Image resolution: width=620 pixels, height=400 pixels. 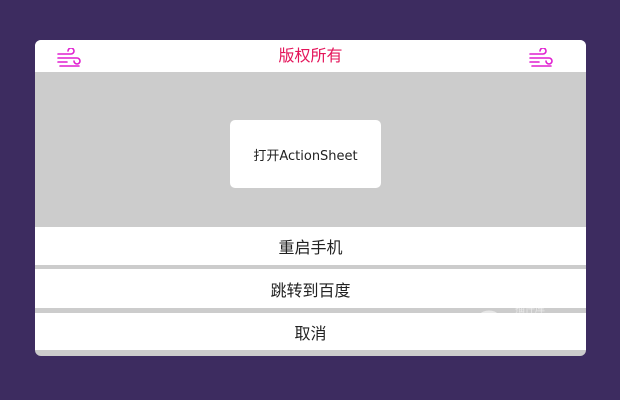 I want to click on cancel-option: 取消, so click(x=310, y=331).